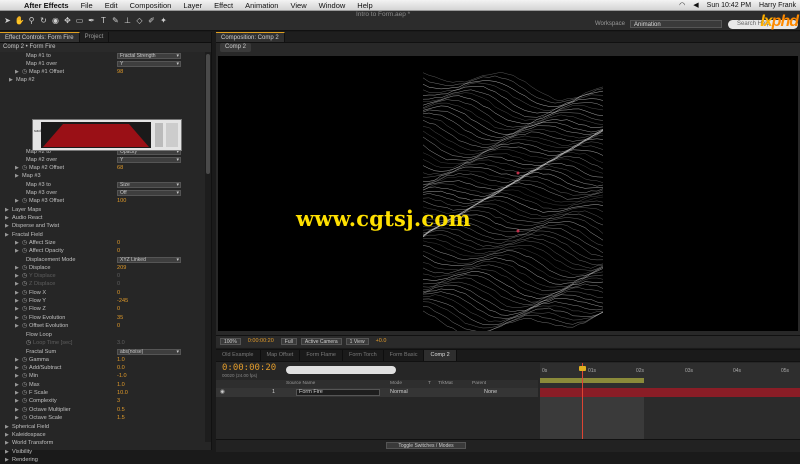  I want to click on workspace-select: Animation, so click(676, 24).